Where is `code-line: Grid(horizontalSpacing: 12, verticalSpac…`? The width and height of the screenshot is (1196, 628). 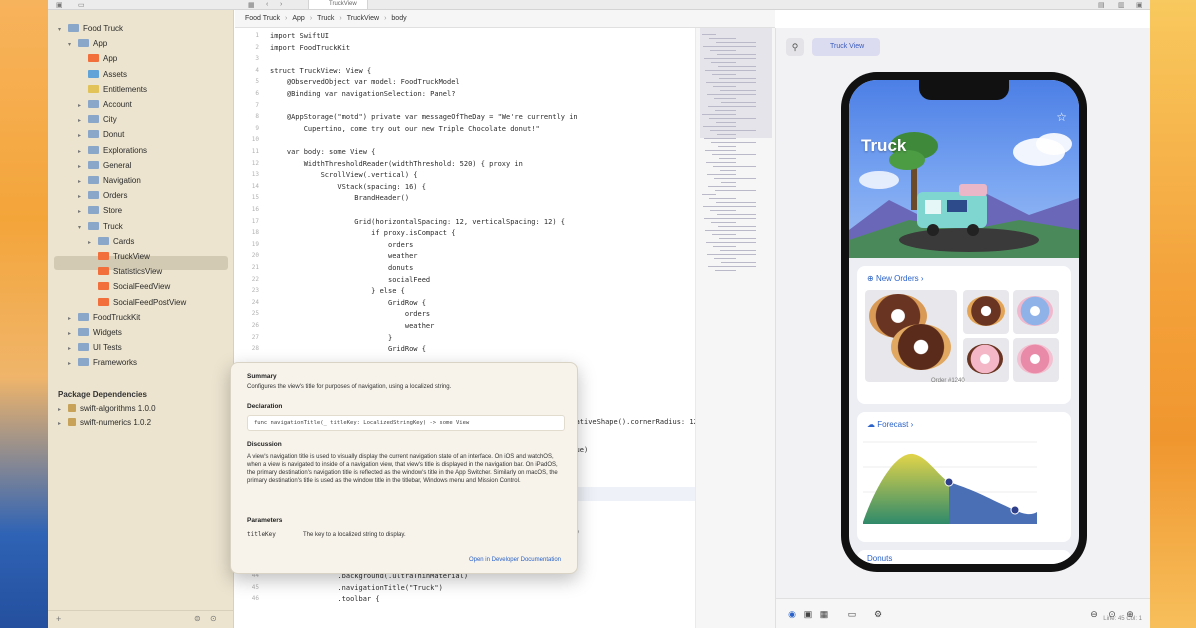 code-line: Grid(horizontalSpacing: 12, verticalSpac… is located at coordinates (417, 222).